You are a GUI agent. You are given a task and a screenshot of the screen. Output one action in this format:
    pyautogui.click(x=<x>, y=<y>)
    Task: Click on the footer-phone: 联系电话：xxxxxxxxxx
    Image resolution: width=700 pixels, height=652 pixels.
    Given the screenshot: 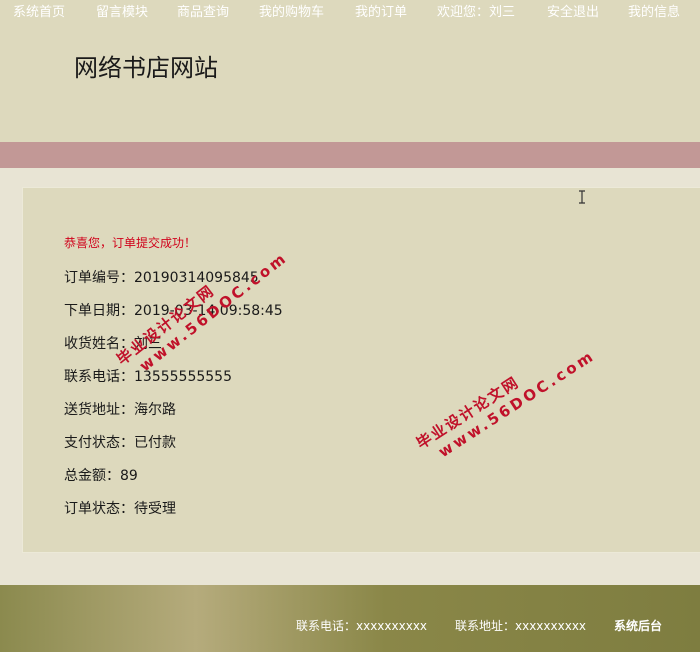 What is the action you would take?
    pyautogui.click(x=362, y=626)
    